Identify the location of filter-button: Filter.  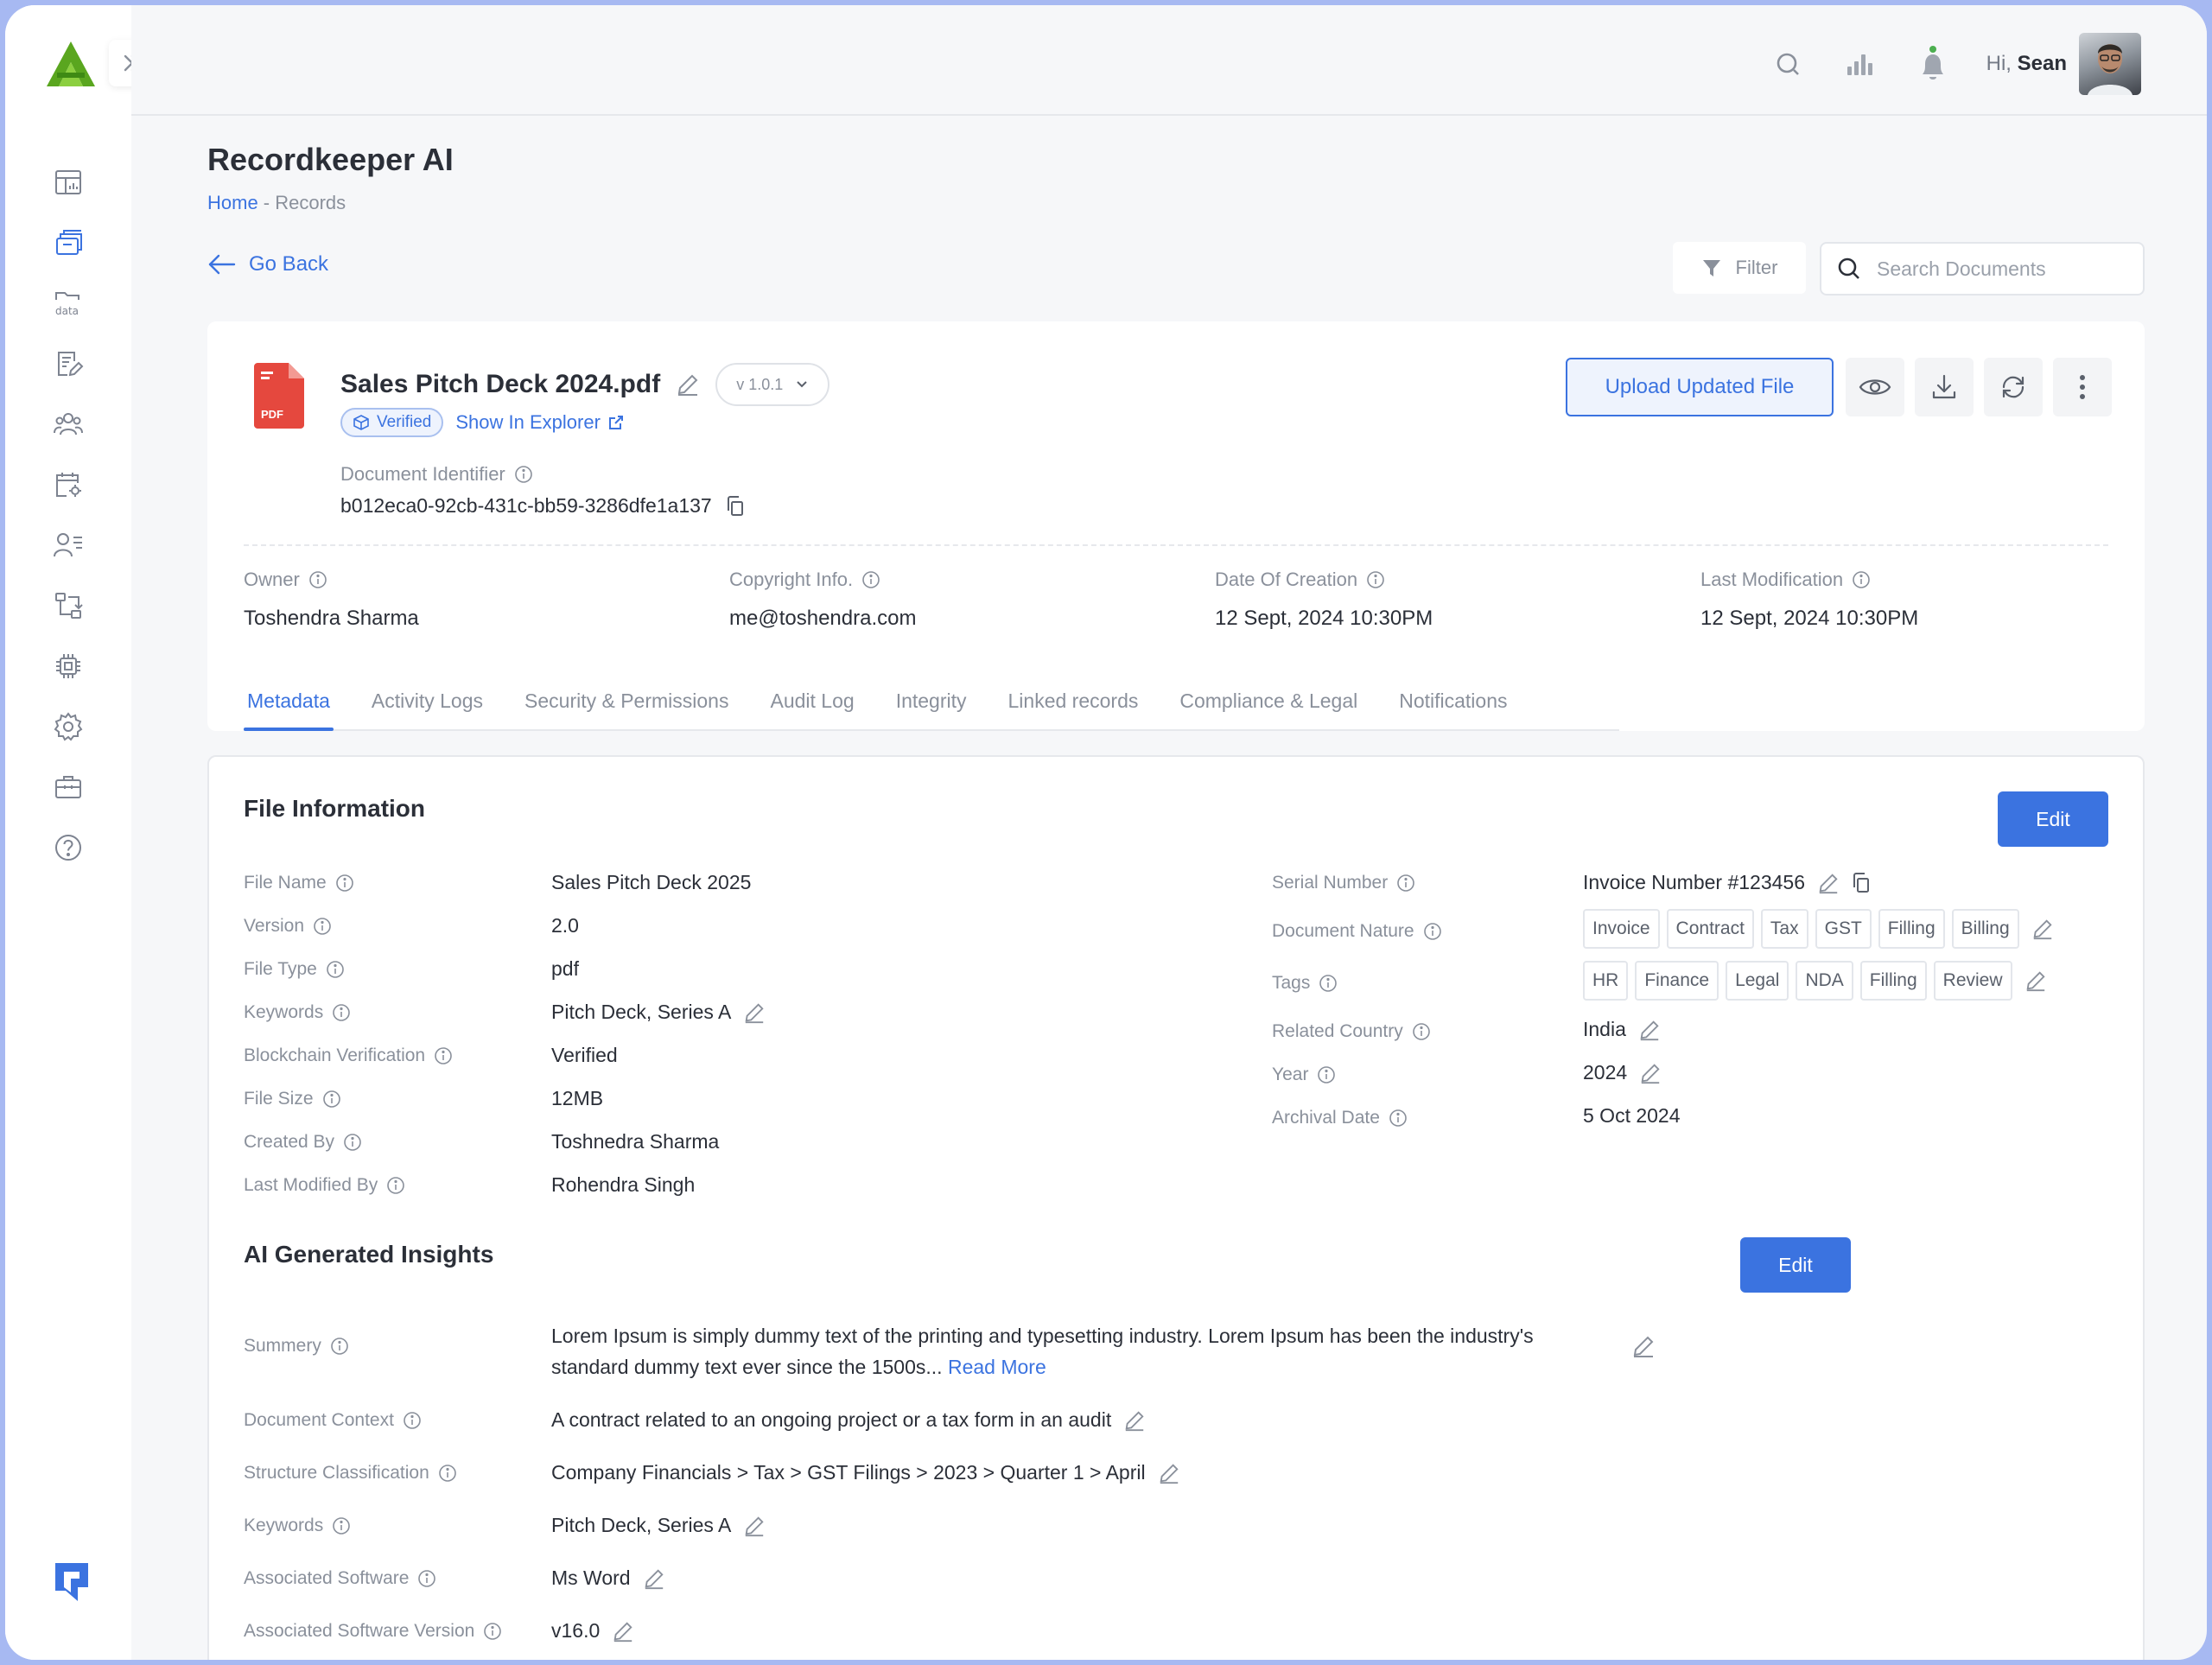
(1739, 268).